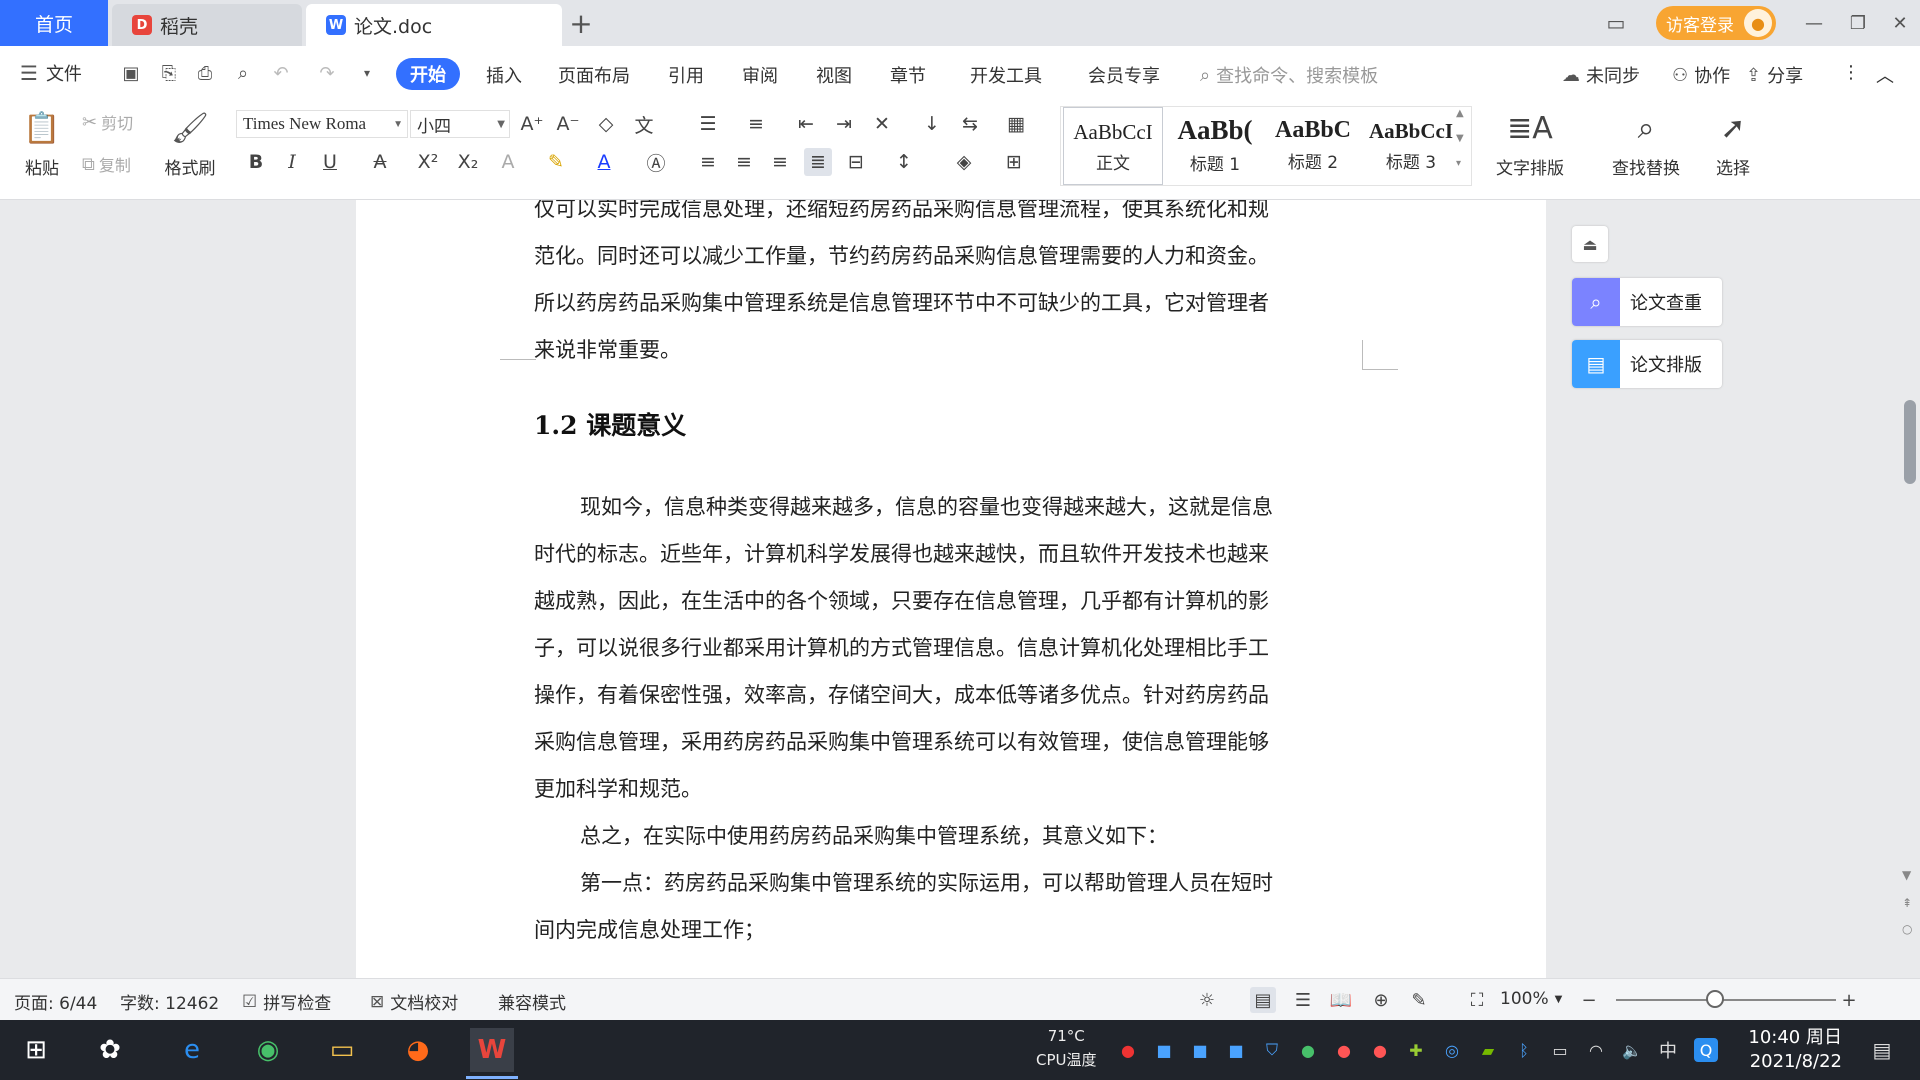 The width and height of the screenshot is (1920, 1080). What do you see at coordinates (1488, 1050) in the screenshot?
I see `nvidia-icon: ▰` at bounding box center [1488, 1050].